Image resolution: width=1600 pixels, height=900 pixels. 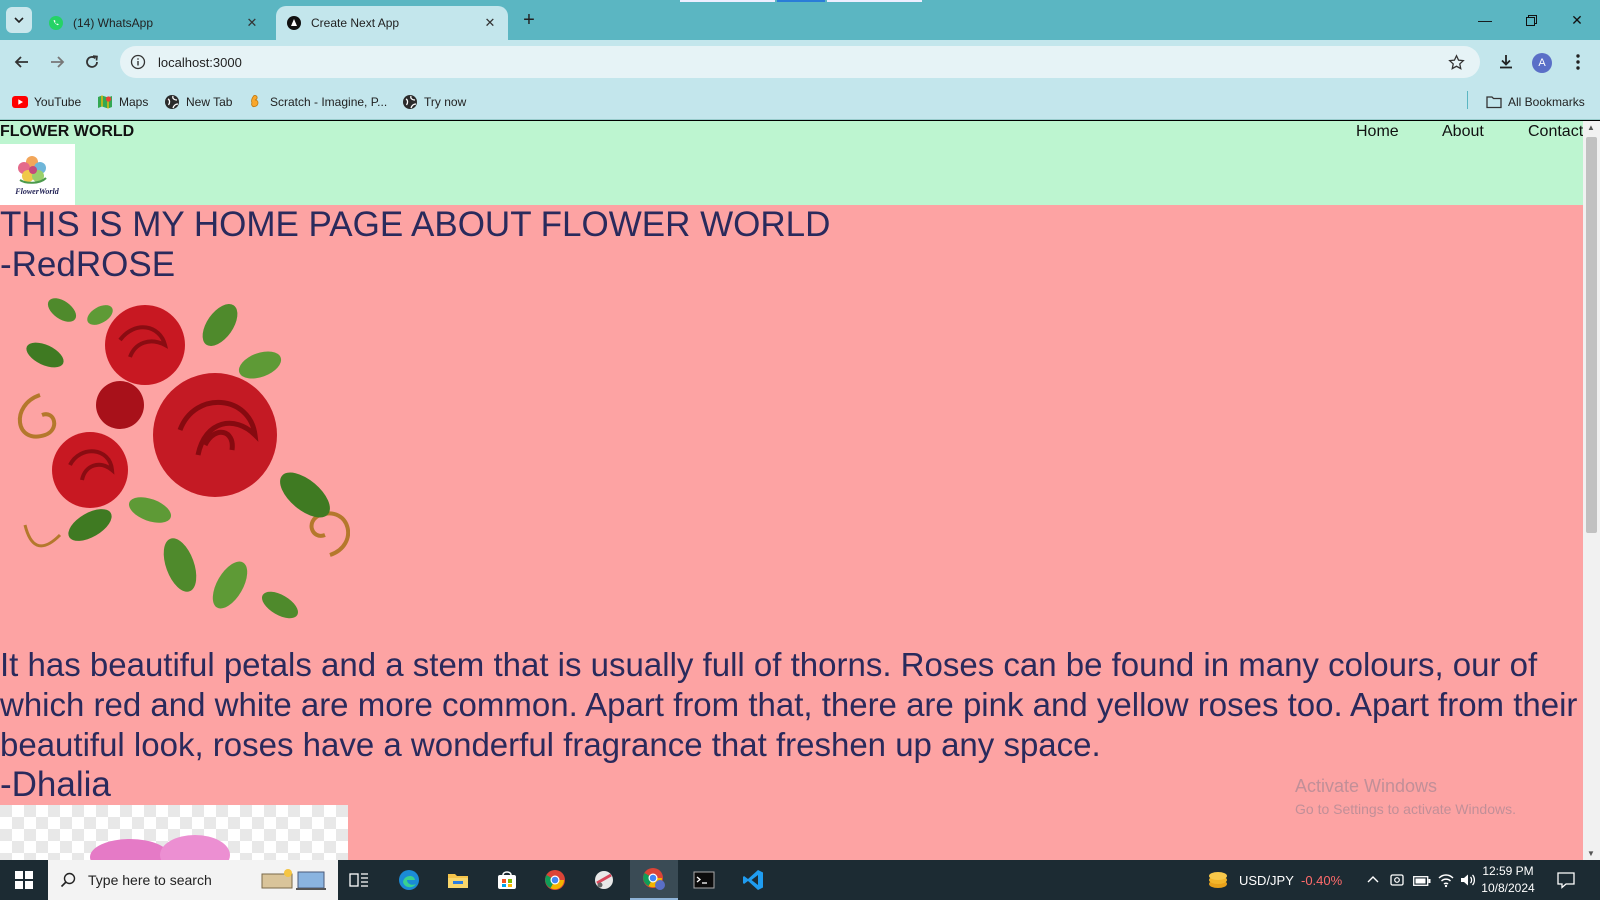 What do you see at coordinates (294, 23) in the screenshot?
I see `nextjs-icon` at bounding box center [294, 23].